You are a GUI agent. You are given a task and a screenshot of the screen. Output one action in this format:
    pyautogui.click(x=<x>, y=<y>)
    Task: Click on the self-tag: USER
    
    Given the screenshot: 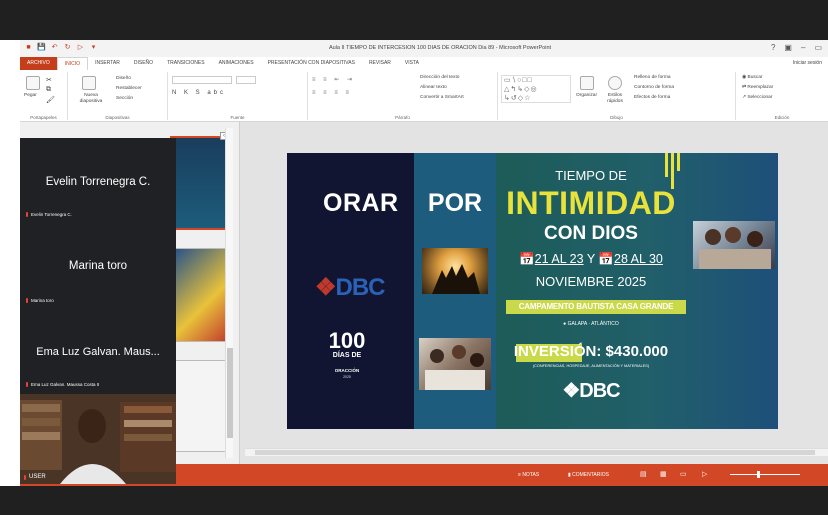 What is the action you would take?
    pyautogui.click(x=35, y=477)
    